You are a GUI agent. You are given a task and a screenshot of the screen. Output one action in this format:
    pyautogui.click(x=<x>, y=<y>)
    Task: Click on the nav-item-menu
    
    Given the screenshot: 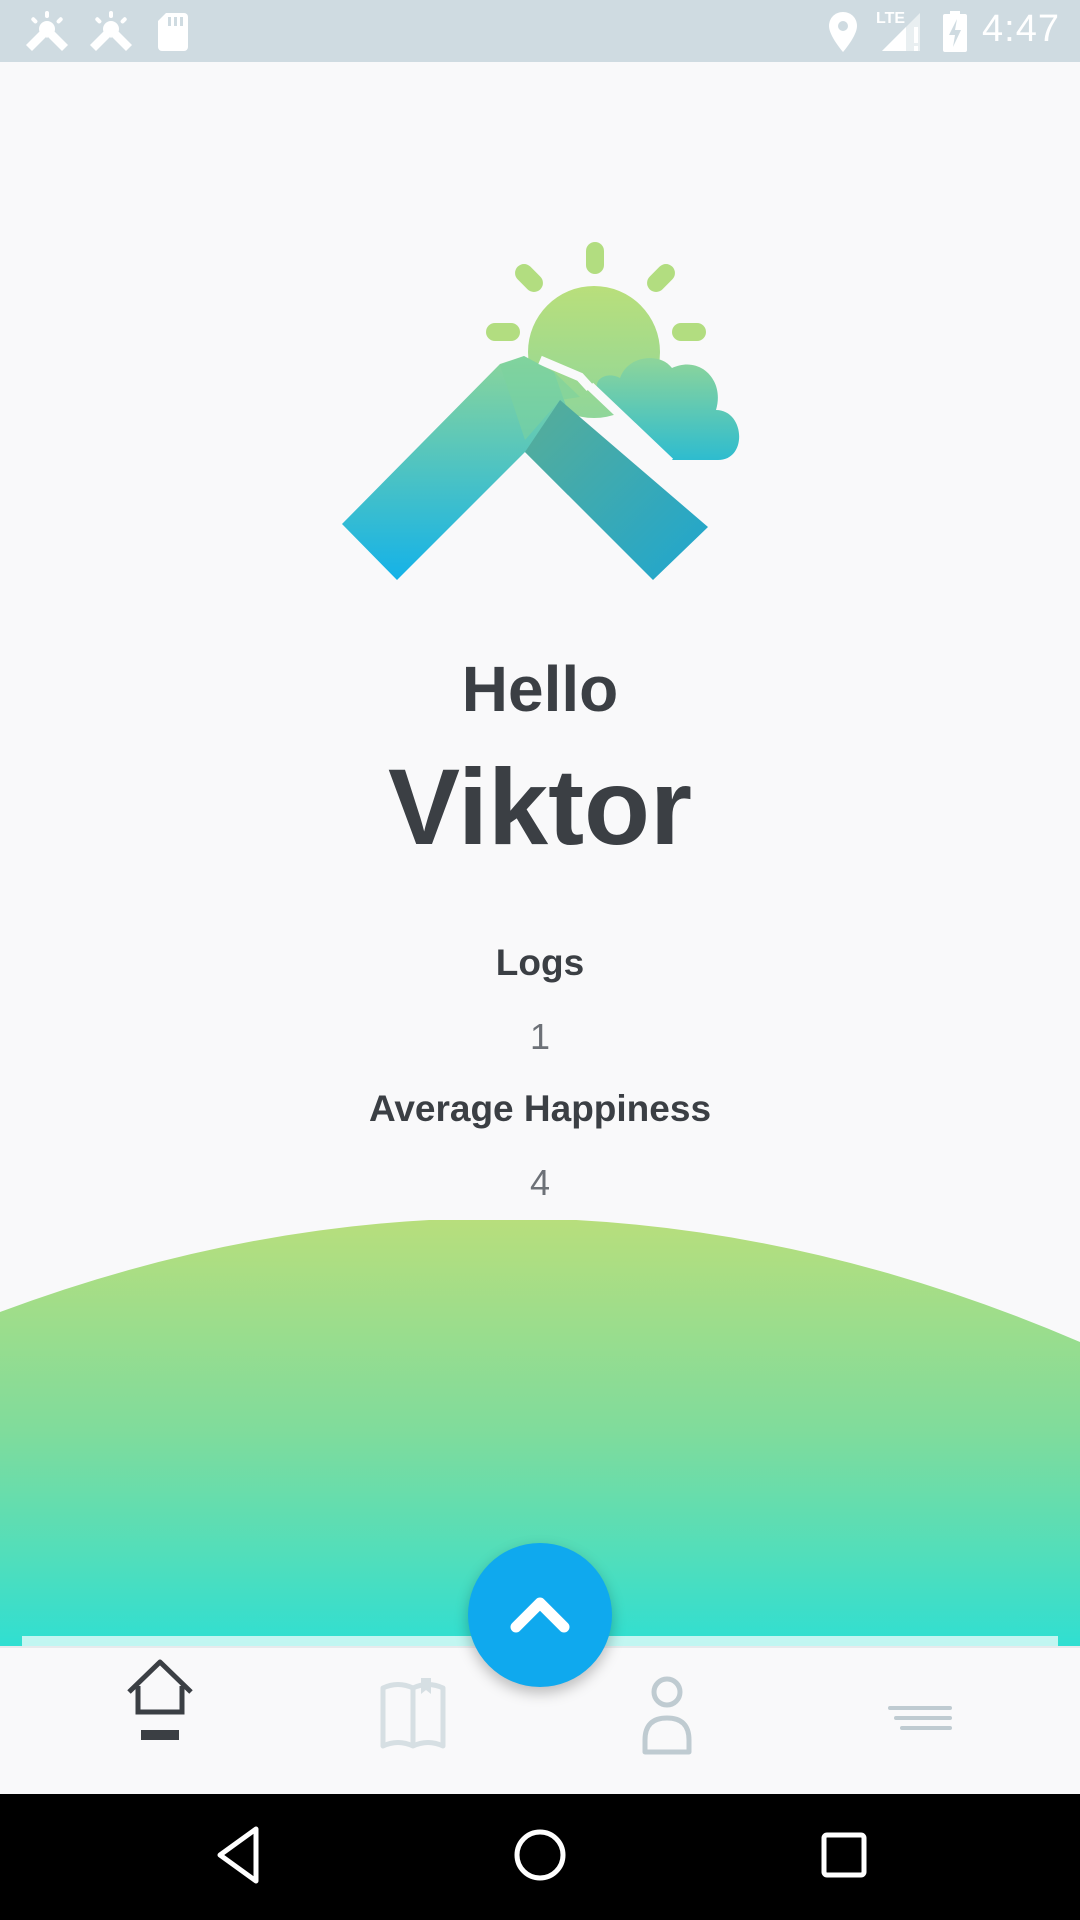 What is the action you would take?
    pyautogui.click(x=920, y=1722)
    